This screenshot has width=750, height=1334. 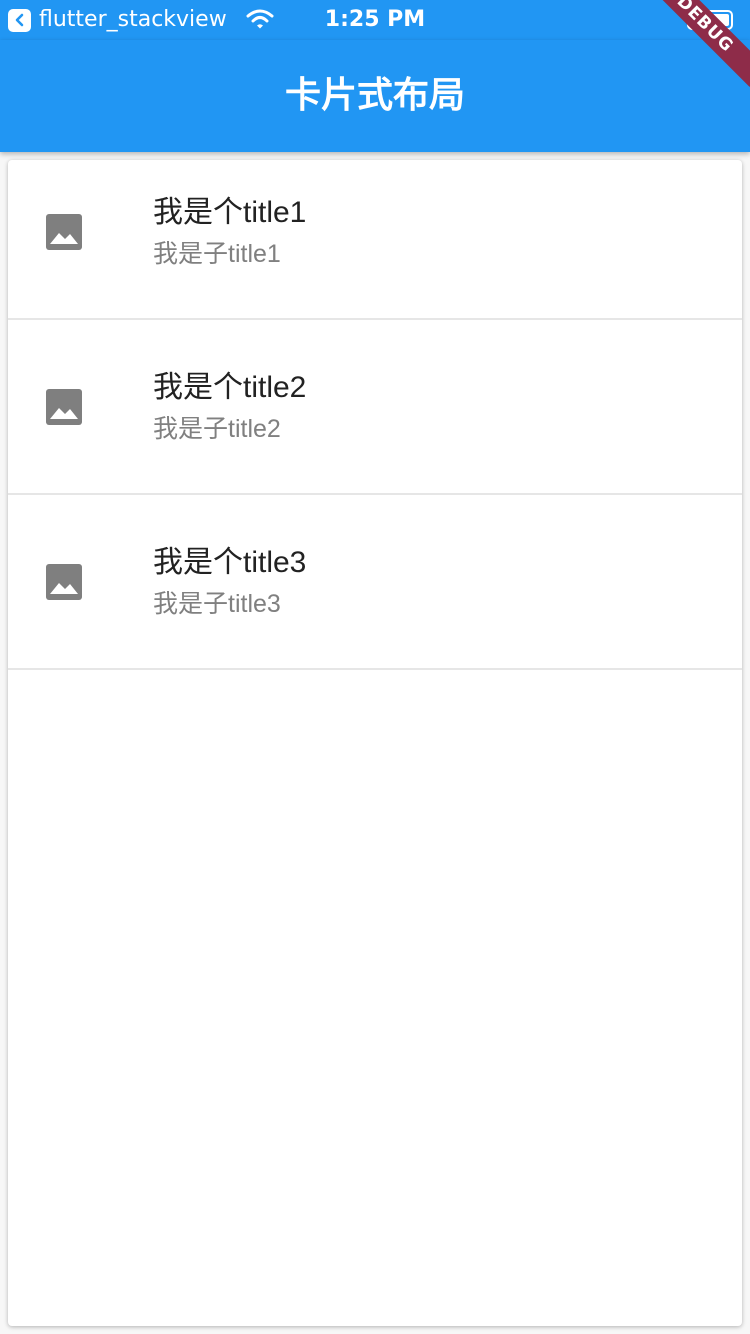 I want to click on item-title: 我是个title3, so click(x=230, y=562).